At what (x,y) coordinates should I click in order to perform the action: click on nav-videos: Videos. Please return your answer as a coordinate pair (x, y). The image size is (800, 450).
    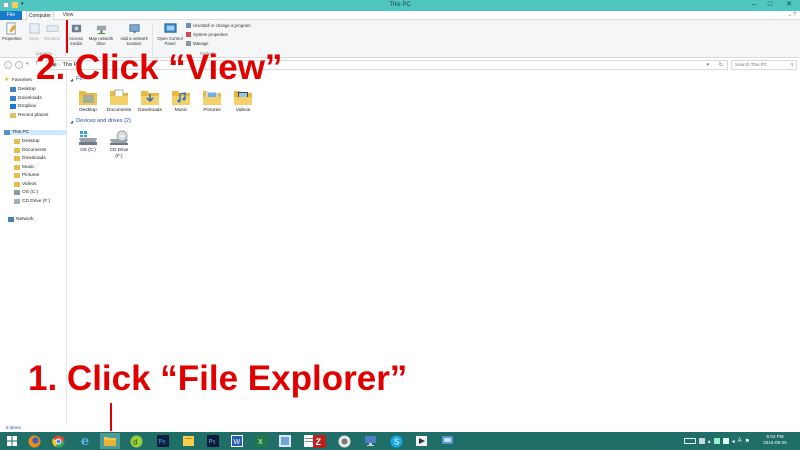
    Looking at the image, I should click on (25, 184).